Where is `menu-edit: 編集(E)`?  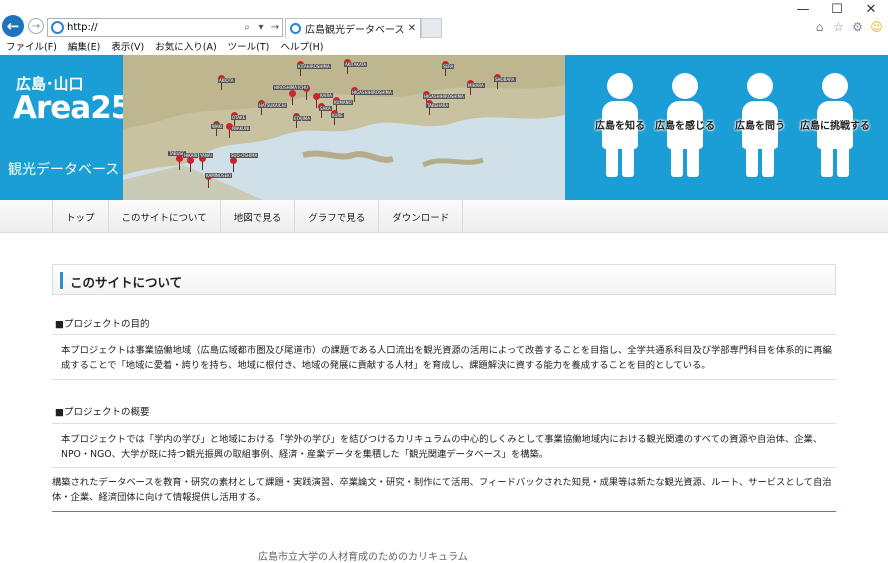
menu-edit: 編集(E) is located at coordinates (83, 47).